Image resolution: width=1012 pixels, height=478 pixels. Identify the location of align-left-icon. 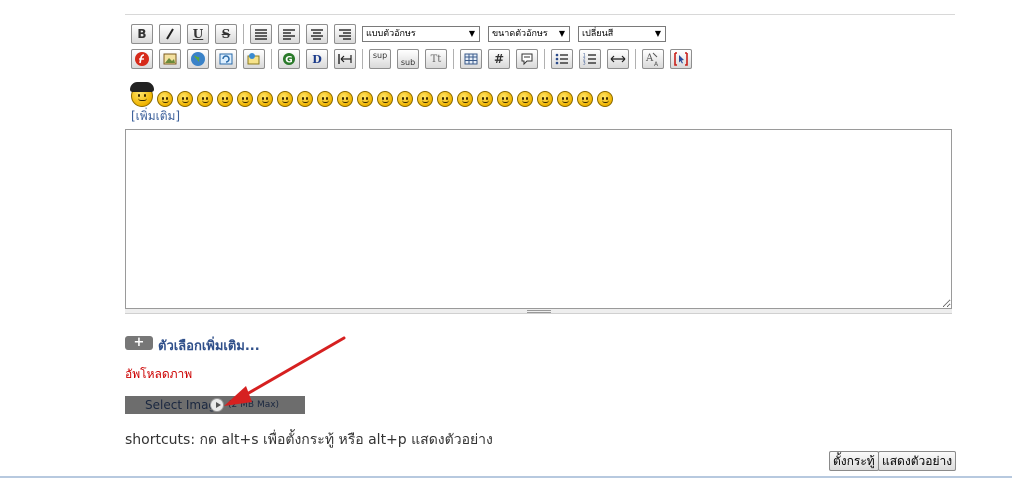
(289, 34).